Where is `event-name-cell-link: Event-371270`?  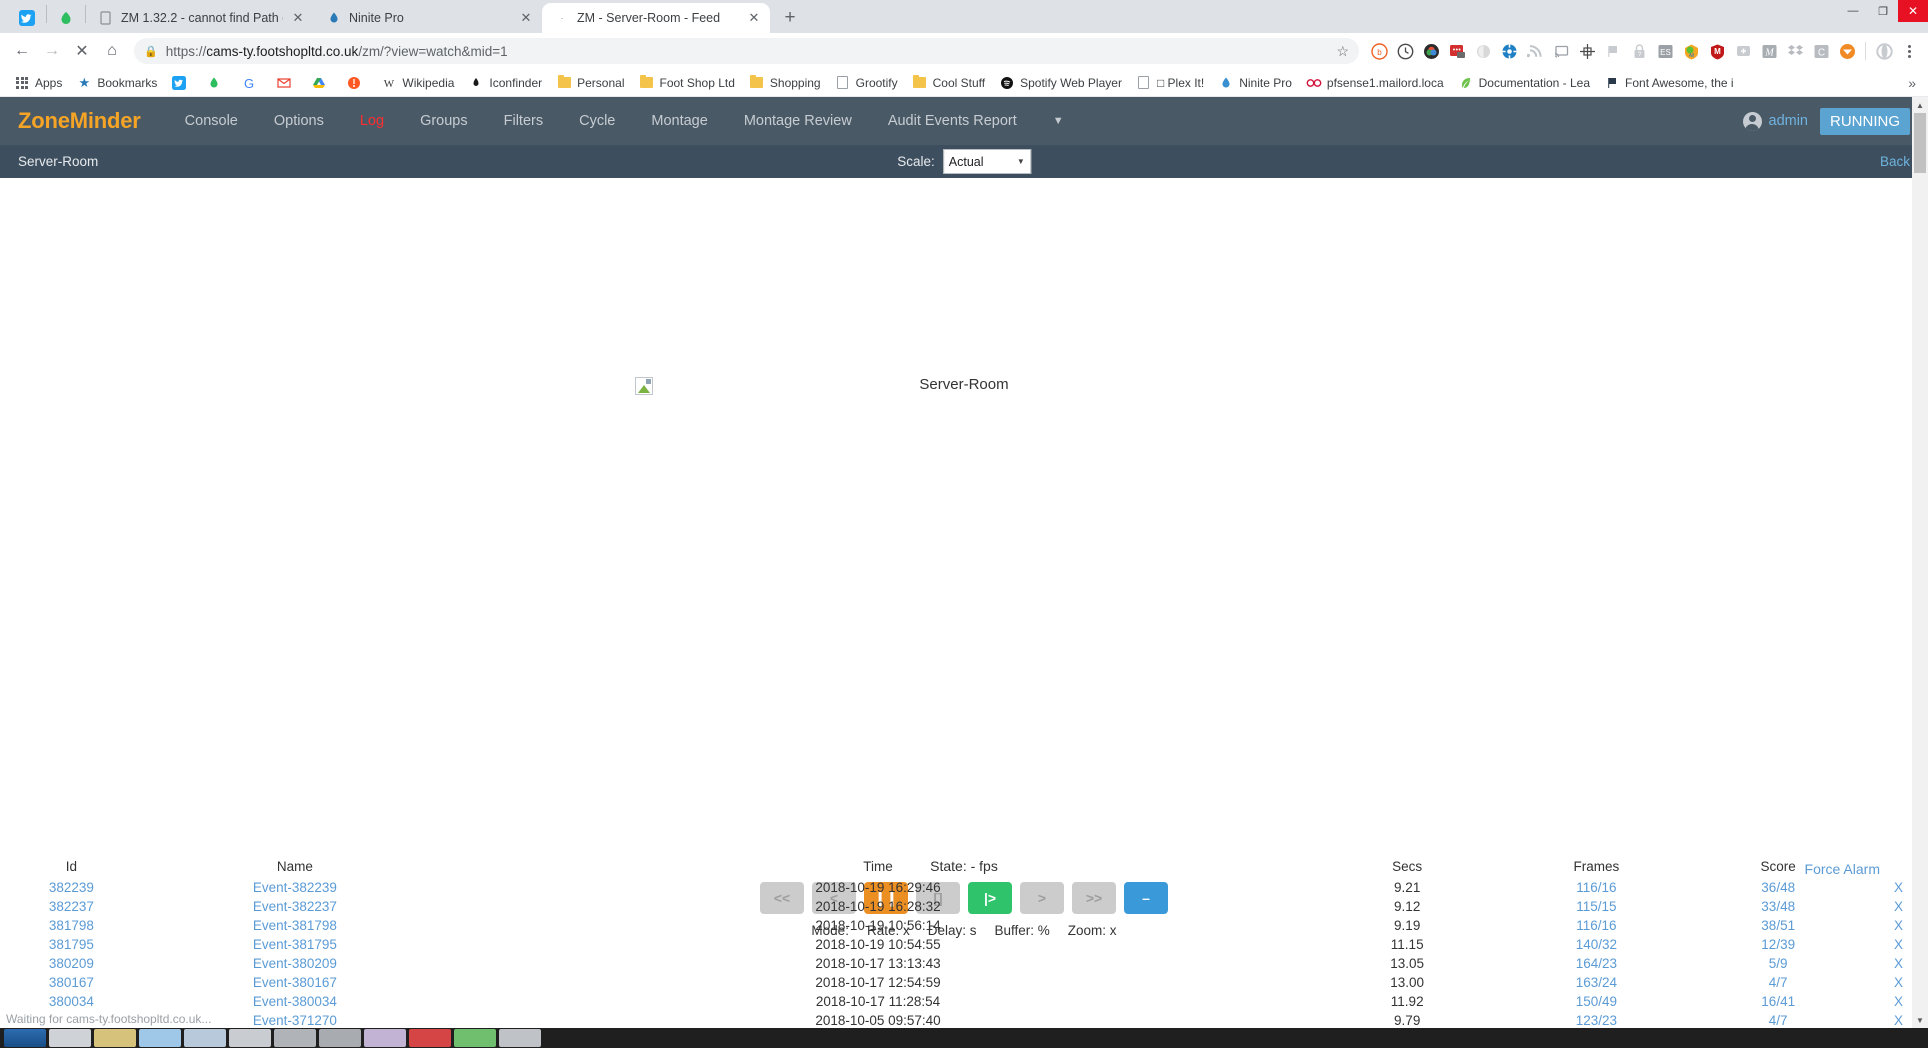
event-name-cell-link: Event-371270 is located at coordinates (295, 1020).